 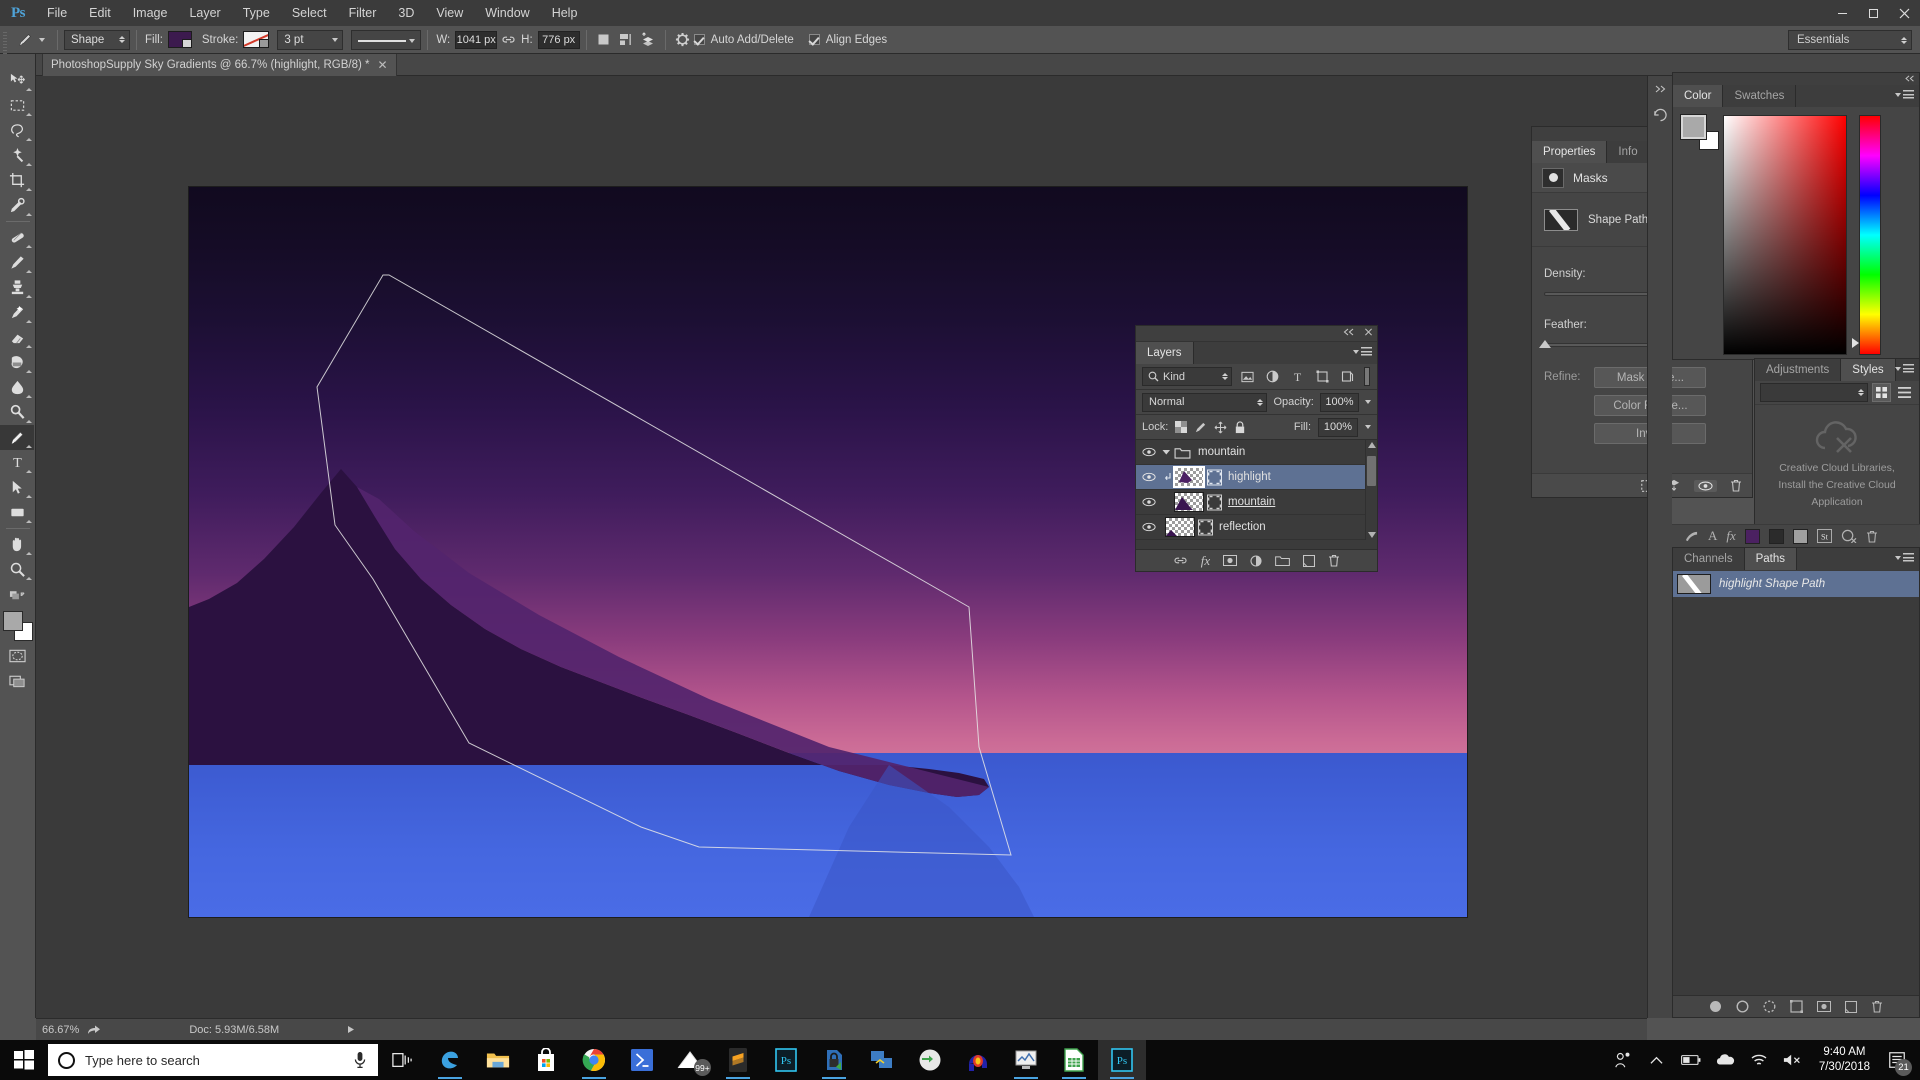 What do you see at coordinates (1249, 477) in the screenshot?
I see `layer-name: highlight` at bounding box center [1249, 477].